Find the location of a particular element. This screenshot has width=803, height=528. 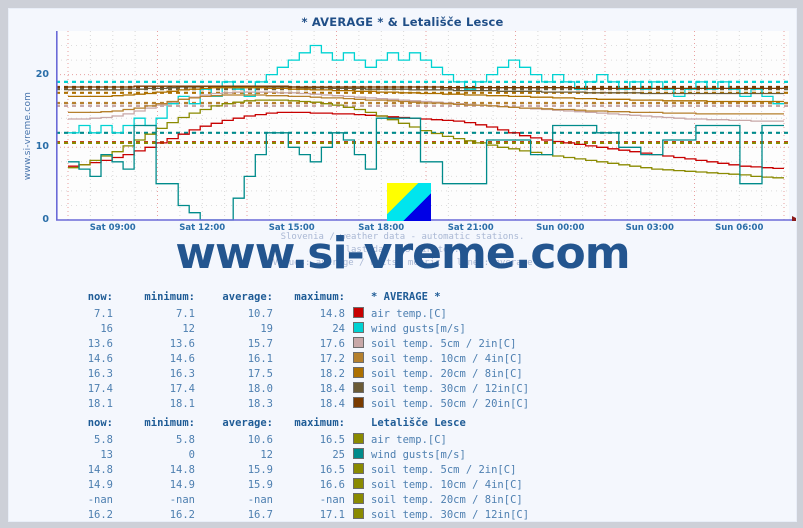

cell-now: 13 is located at coordinates (106, 454).